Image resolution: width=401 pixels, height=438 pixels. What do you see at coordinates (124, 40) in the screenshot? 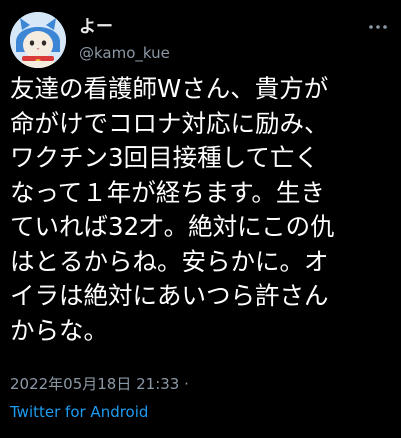
I see `user-names: よー @kamo_kue` at bounding box center [124, 40].